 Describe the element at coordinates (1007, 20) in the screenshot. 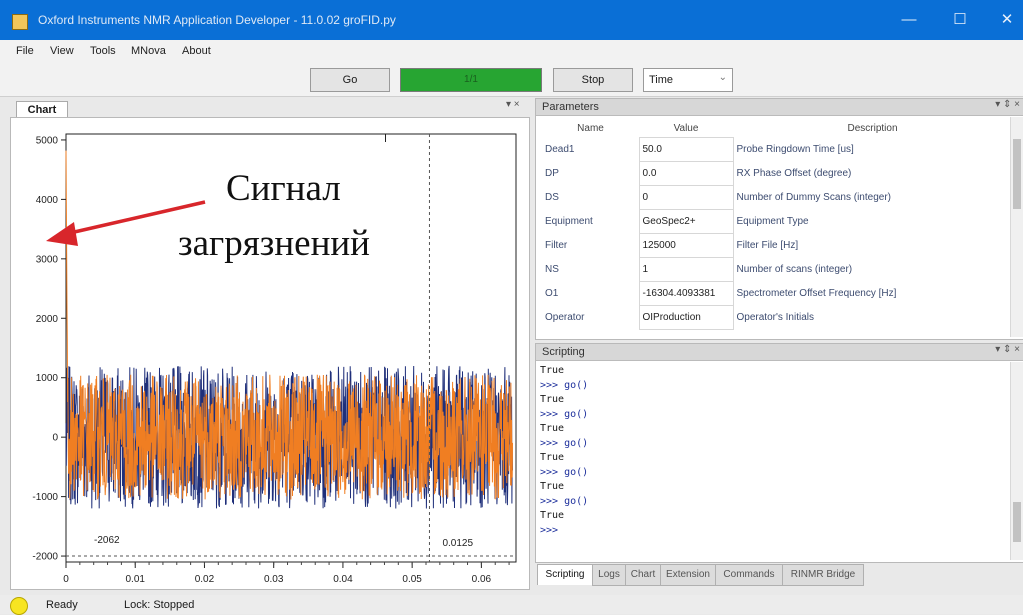

I see `close-button: ✕` at that location.